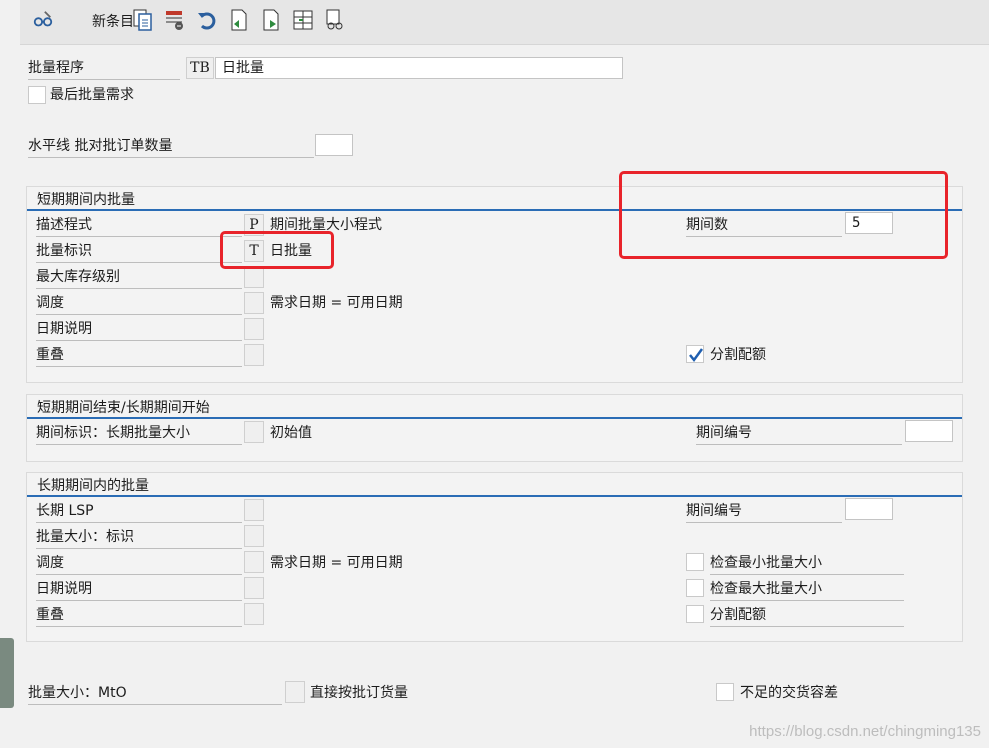  What do you see at coordinates (139, 329) in the screenshot?
I see `date-specification-label: 日期说明` at bounding box center [139, 329].